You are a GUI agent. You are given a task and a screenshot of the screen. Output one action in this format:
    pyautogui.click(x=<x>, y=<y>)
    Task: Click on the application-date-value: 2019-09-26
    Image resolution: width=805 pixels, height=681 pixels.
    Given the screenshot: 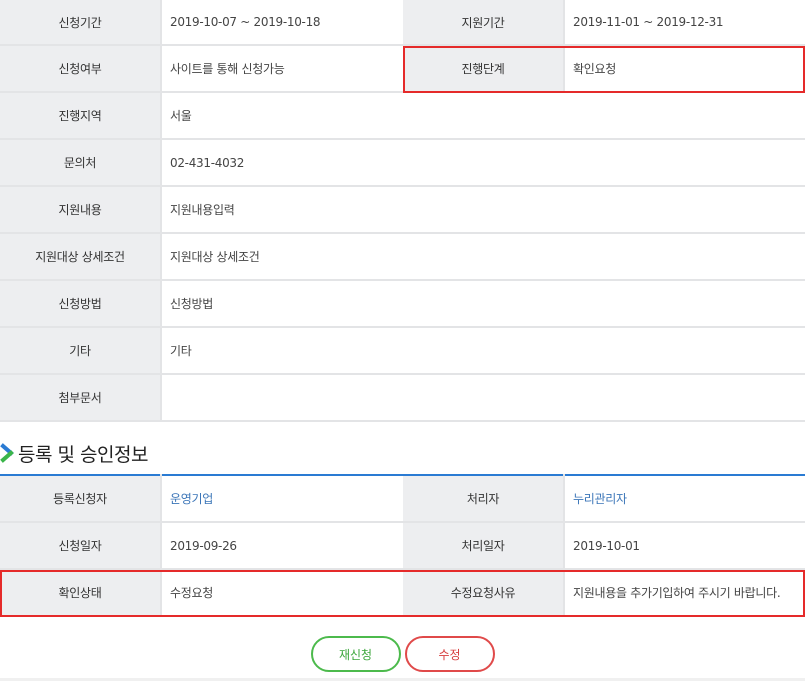 What is the action you would take?
    pyautogui.click(x=282, y=546)
    